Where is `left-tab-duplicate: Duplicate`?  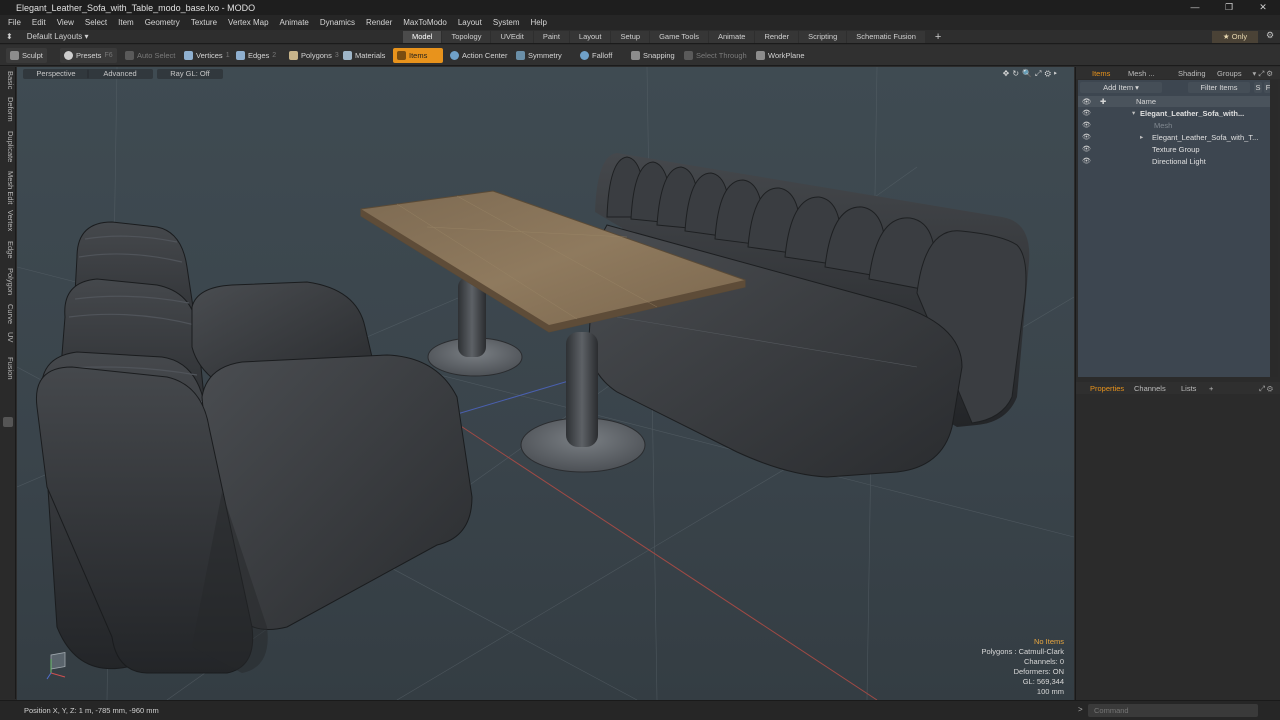
left-tab-duplicate: Duplicate is located at coordinates (8, 146).